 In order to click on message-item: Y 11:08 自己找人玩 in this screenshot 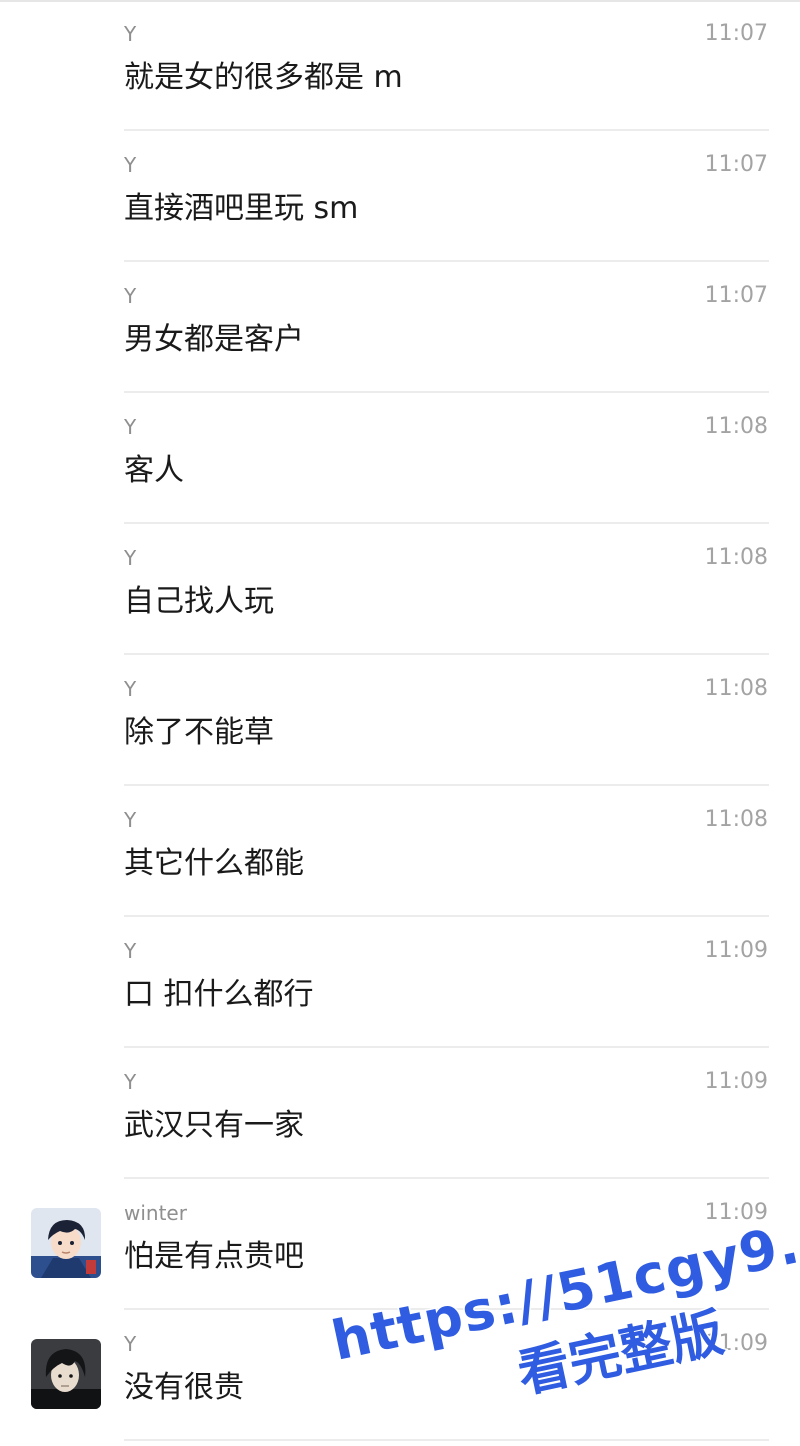, I will do `click(400, 589)`.